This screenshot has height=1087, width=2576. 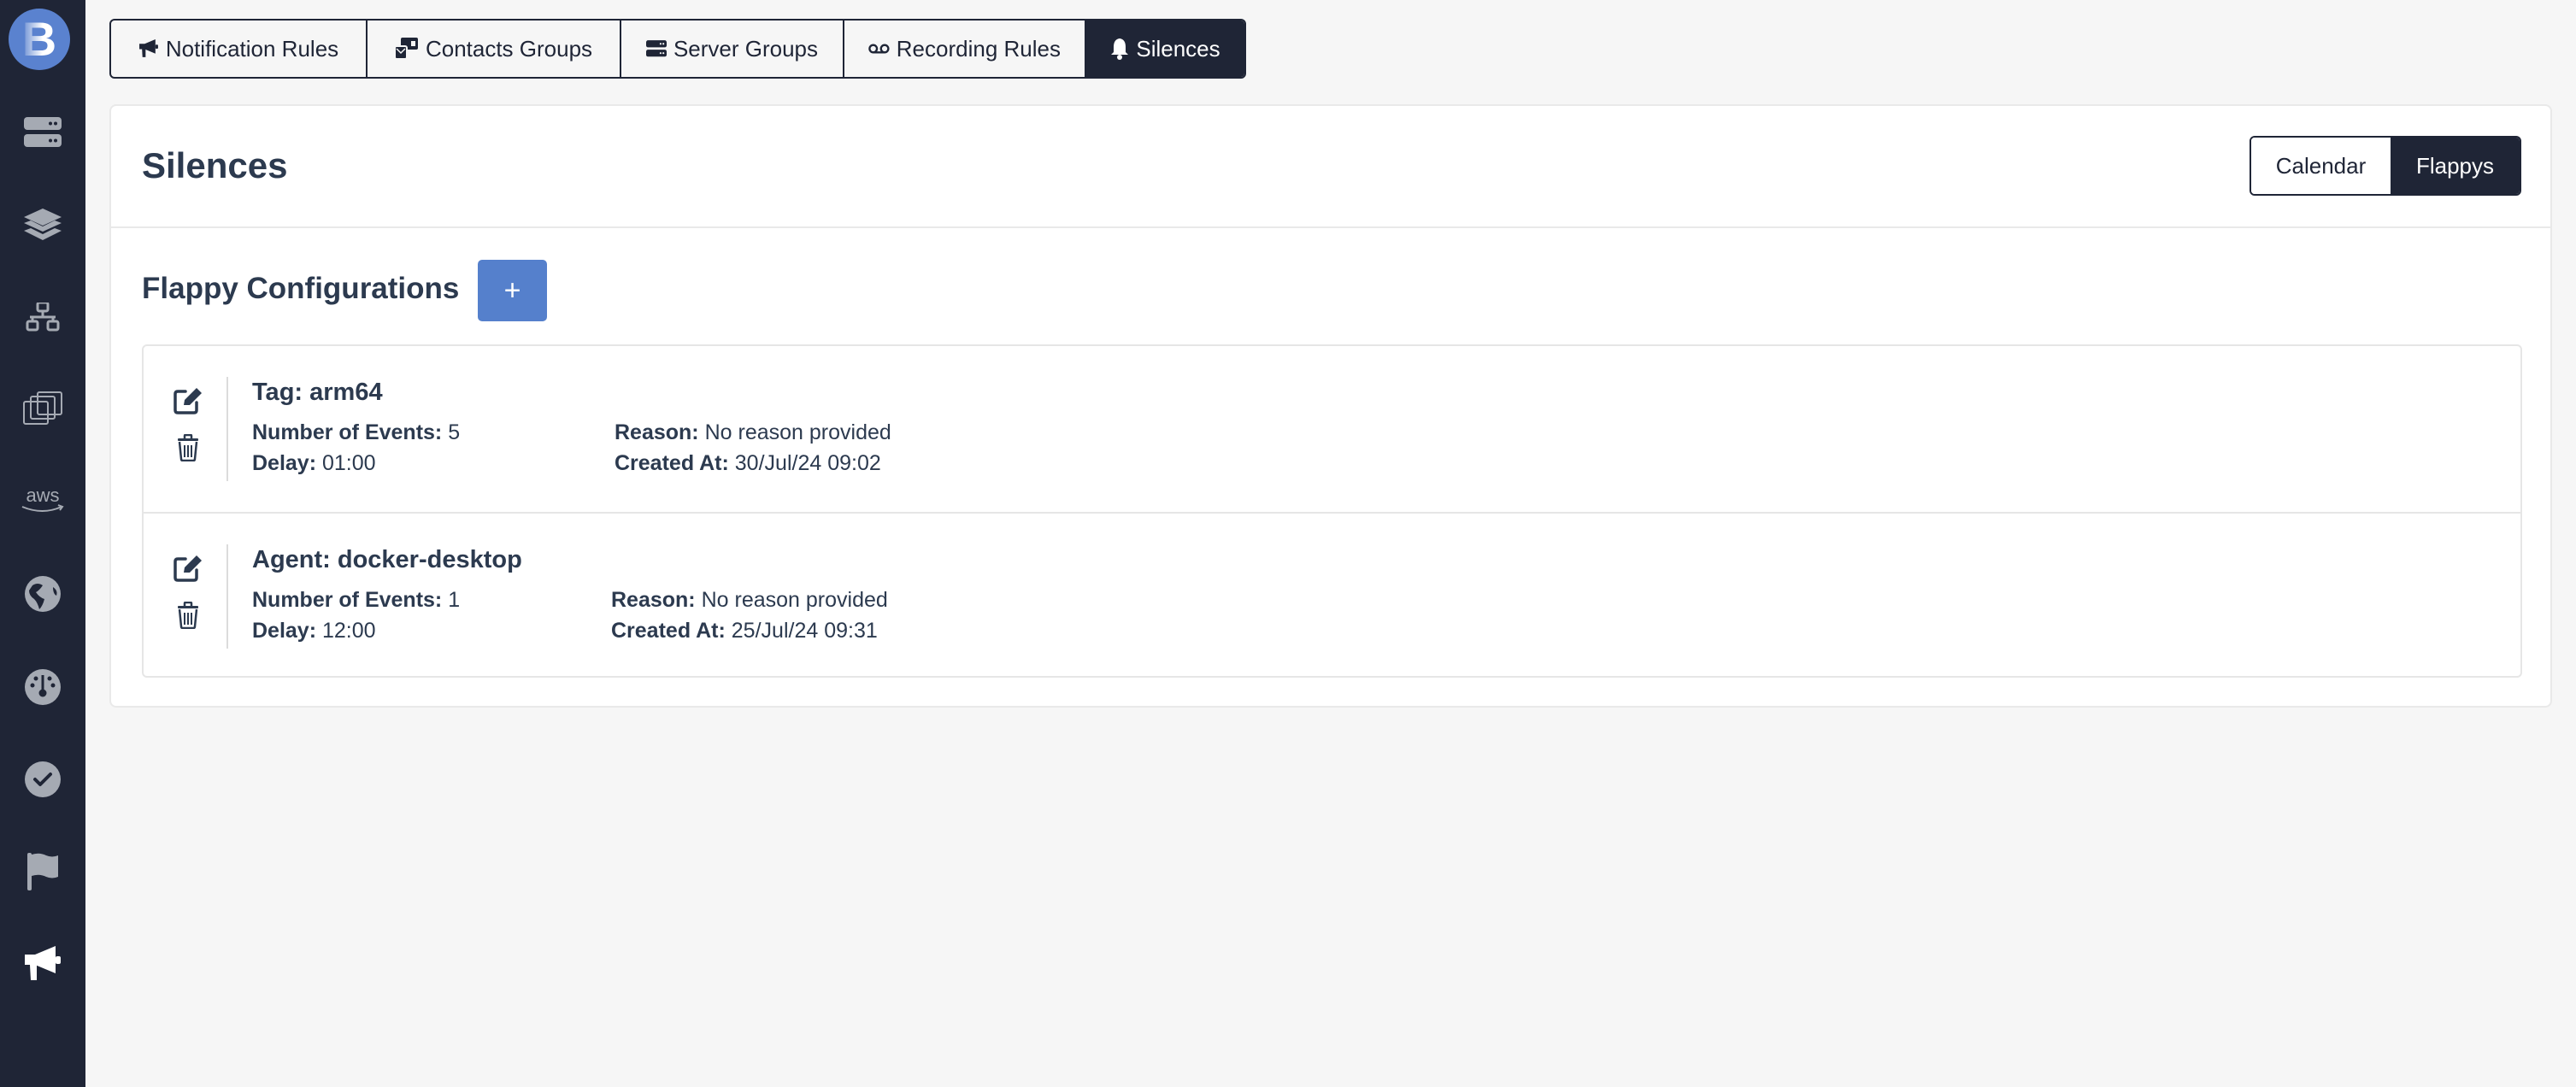 What do you see at coordinates (879, 49) in the screenshot?
I see `voicemail-icon` at bounding box center [879, 49].